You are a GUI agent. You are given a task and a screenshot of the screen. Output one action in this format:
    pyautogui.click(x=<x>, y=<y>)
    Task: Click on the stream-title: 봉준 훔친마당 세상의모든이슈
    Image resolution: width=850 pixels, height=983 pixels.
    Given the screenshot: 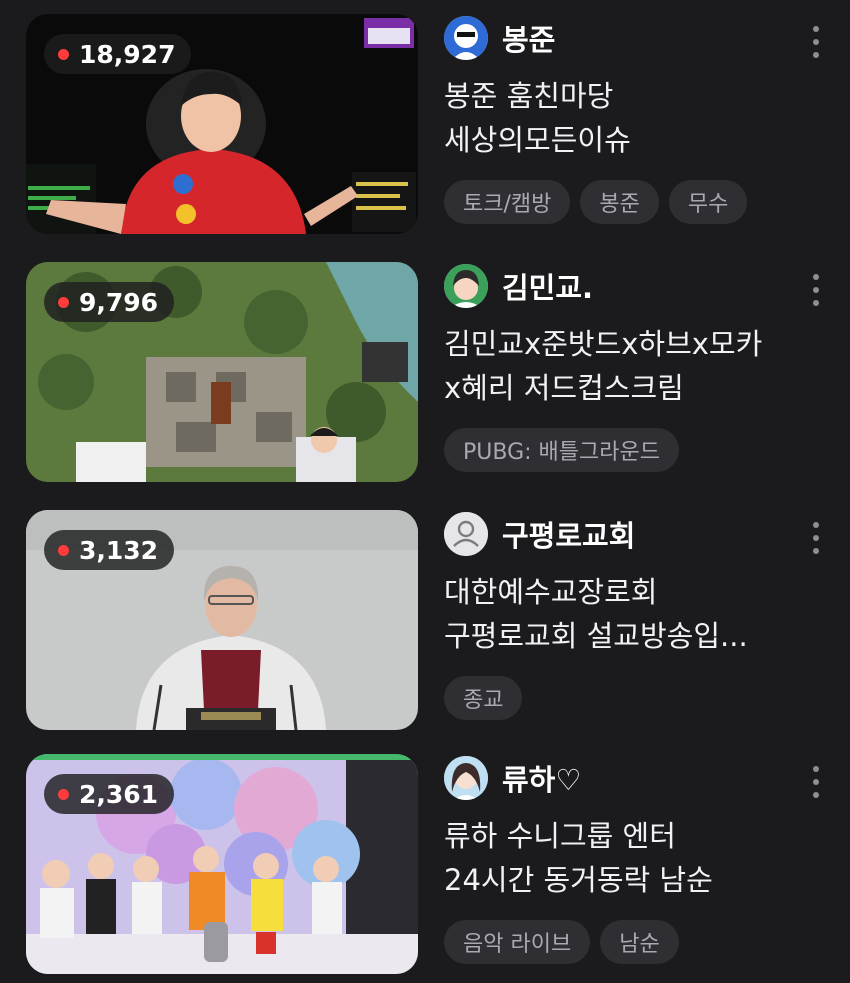 What is the action you would take?
    pyautogui.click(x=619, y=118)
    